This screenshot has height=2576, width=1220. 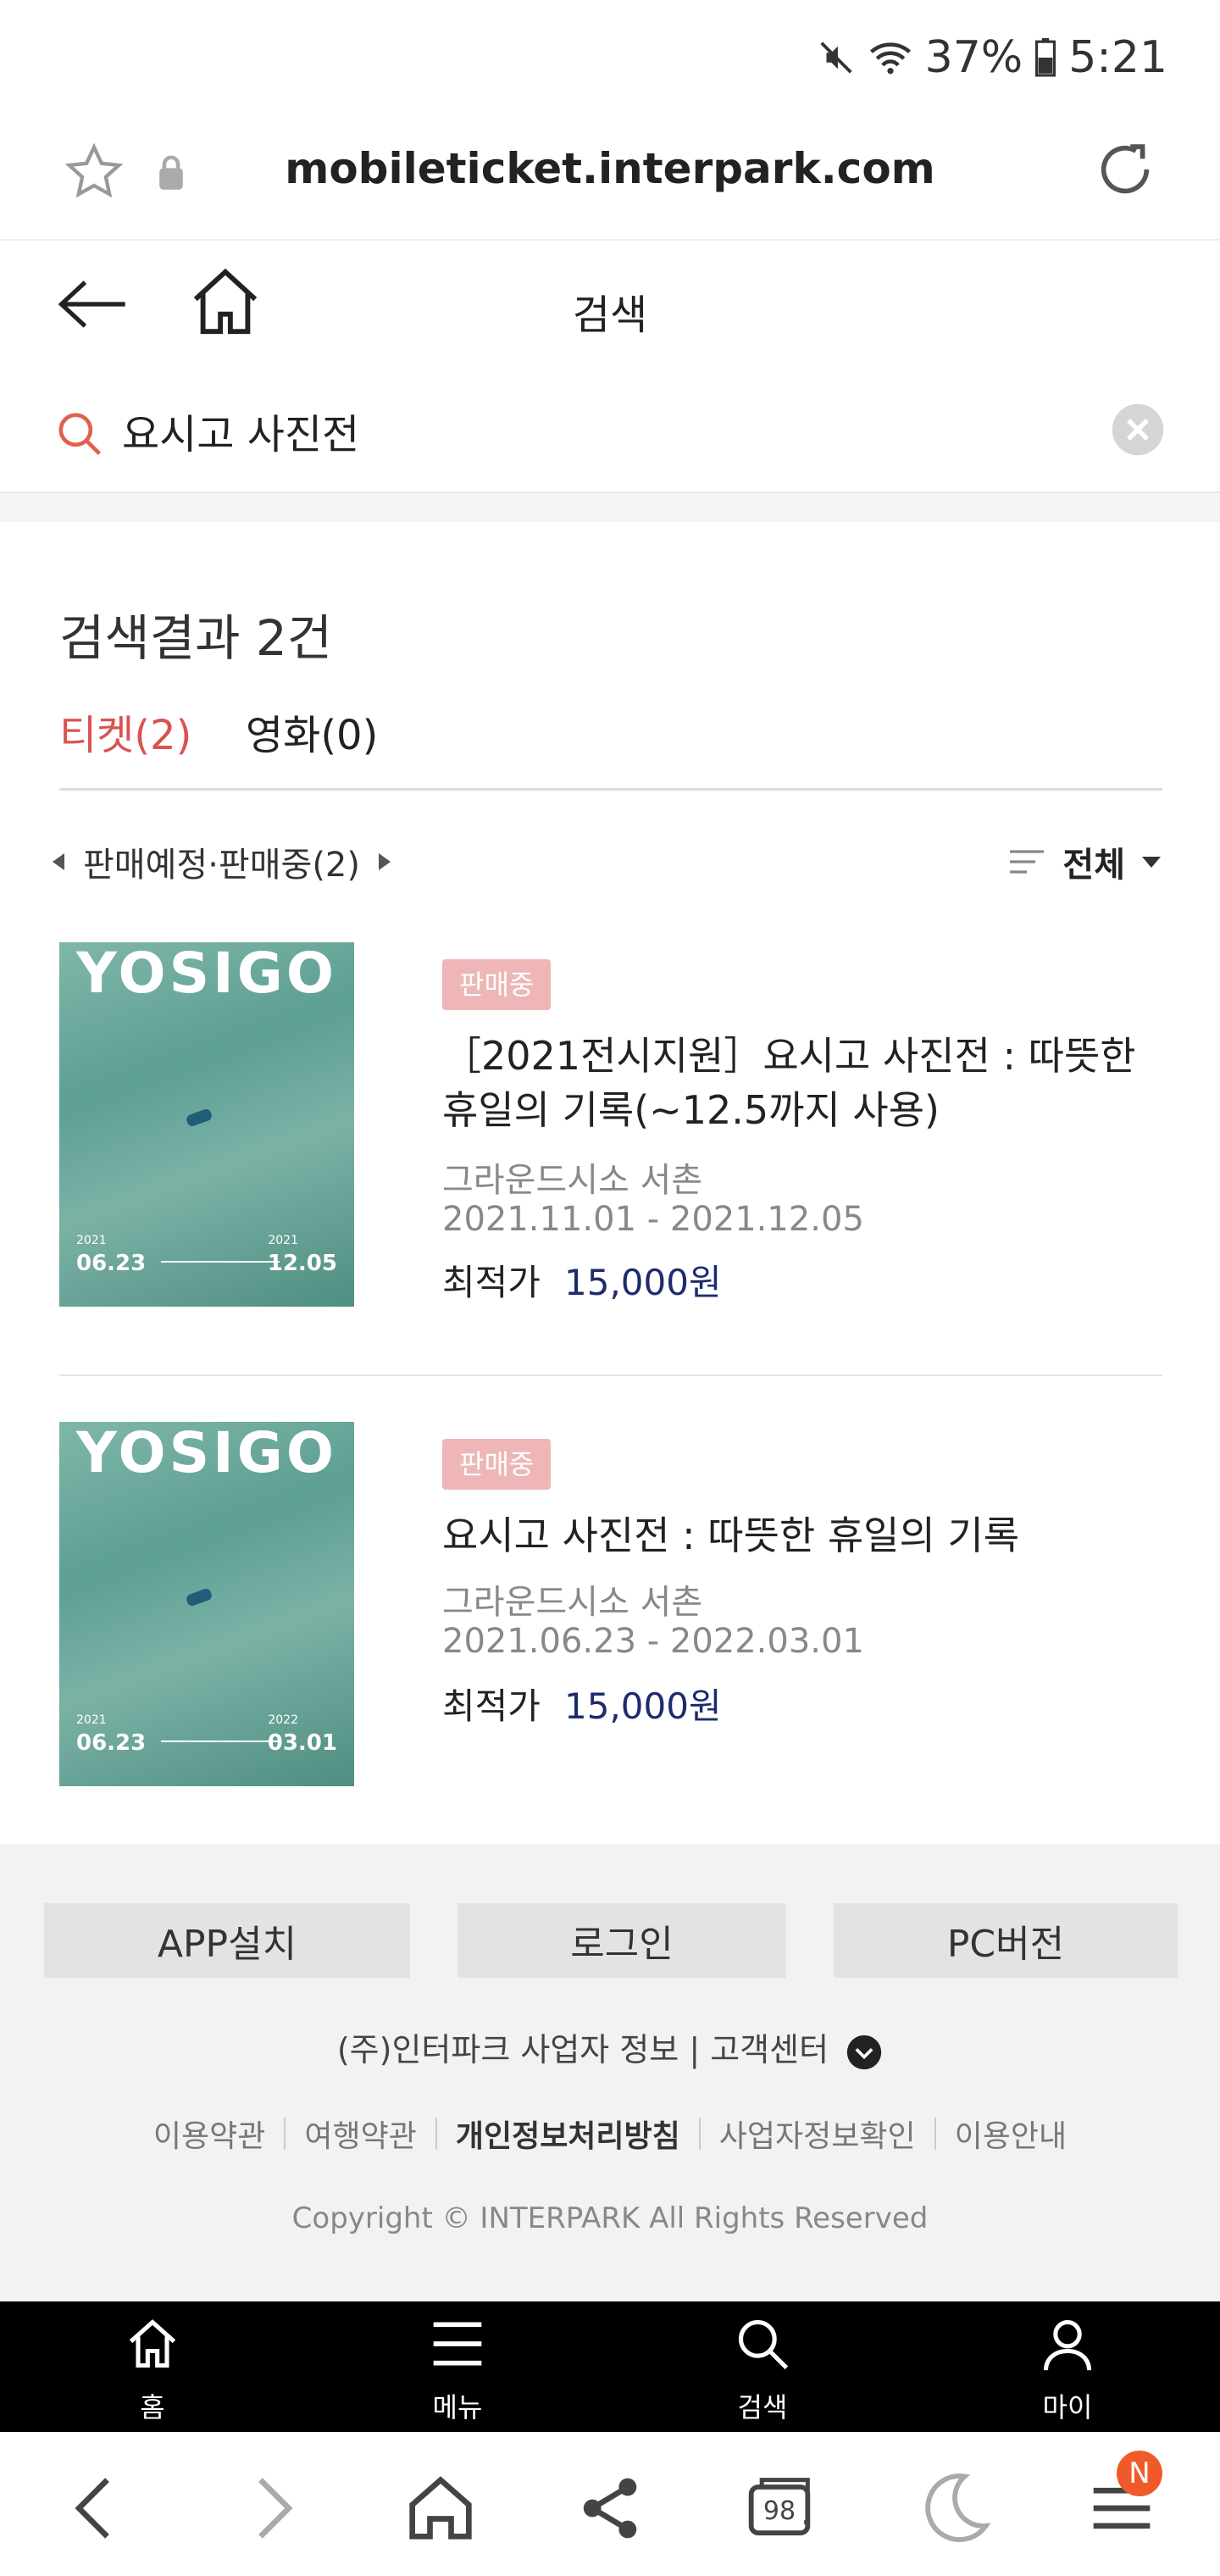 I want to click on poster-year-end: 2022, so click(x=283, y=1720).